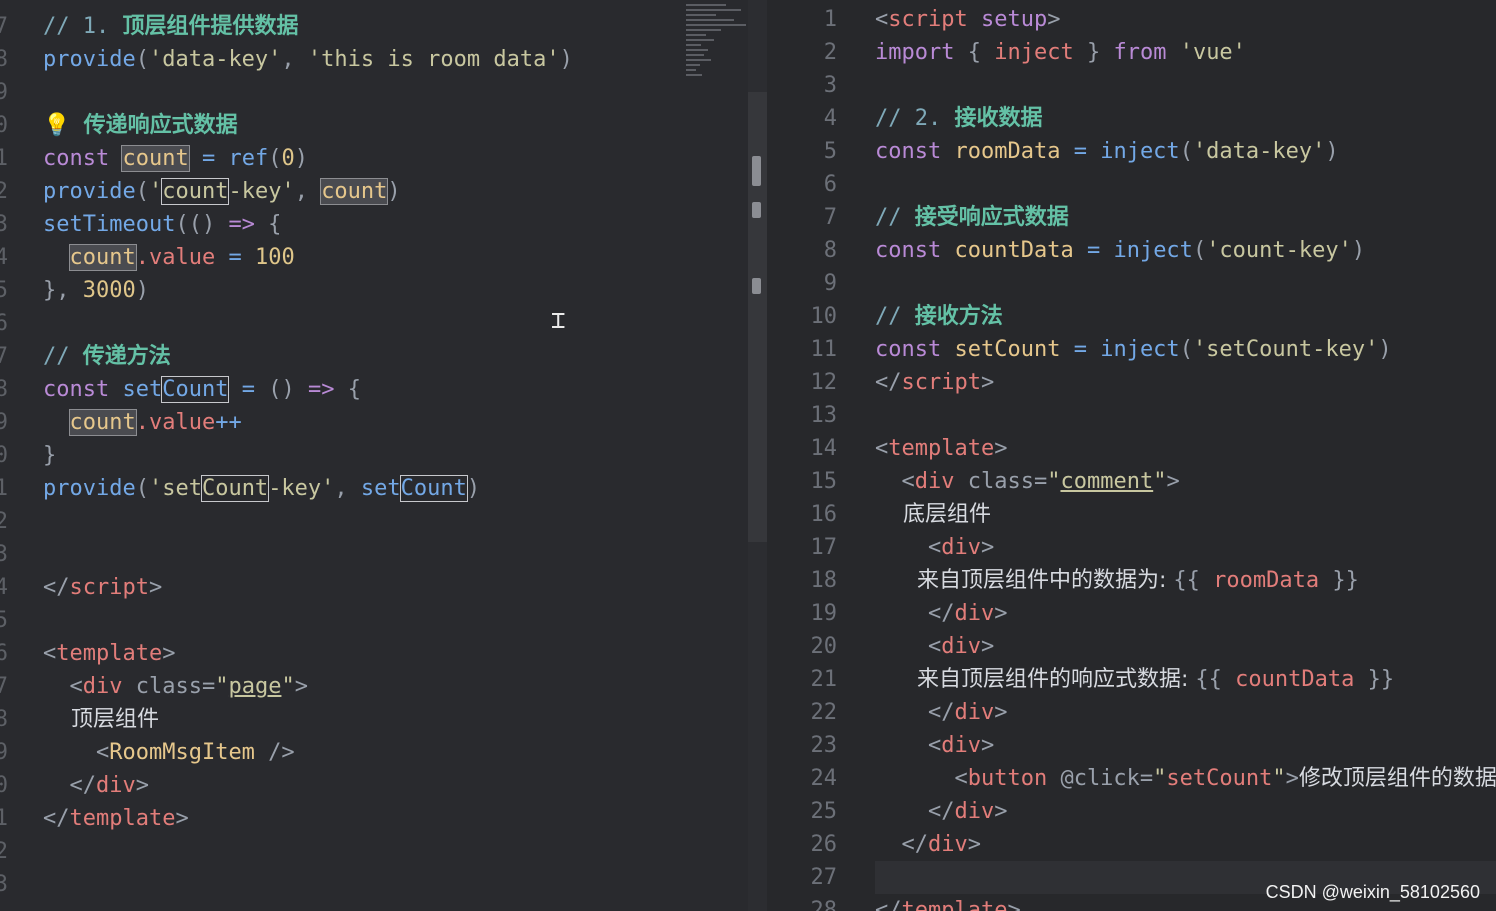  Describe the element at coordinates (1131, 712) in the screenshot. I see `code-line: 22 </div>` at that location.